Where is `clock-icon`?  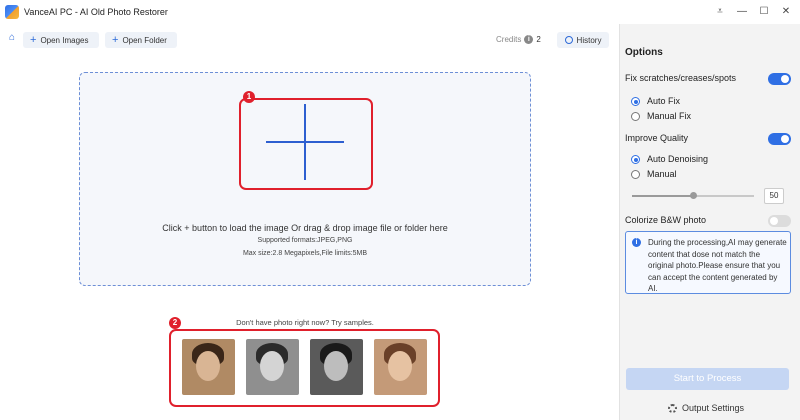 clock-icon is located at coordinates (568, 40).